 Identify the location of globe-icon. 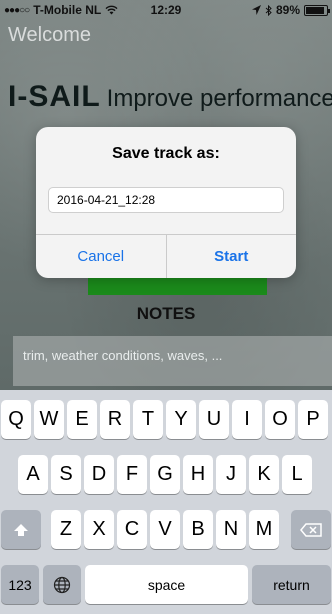
(62, 585).